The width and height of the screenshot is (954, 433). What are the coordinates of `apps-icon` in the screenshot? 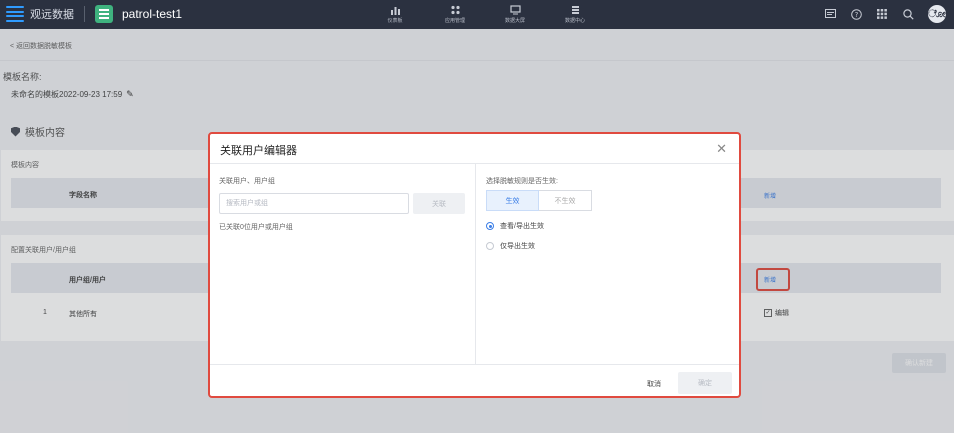 It's located at (882, 14).